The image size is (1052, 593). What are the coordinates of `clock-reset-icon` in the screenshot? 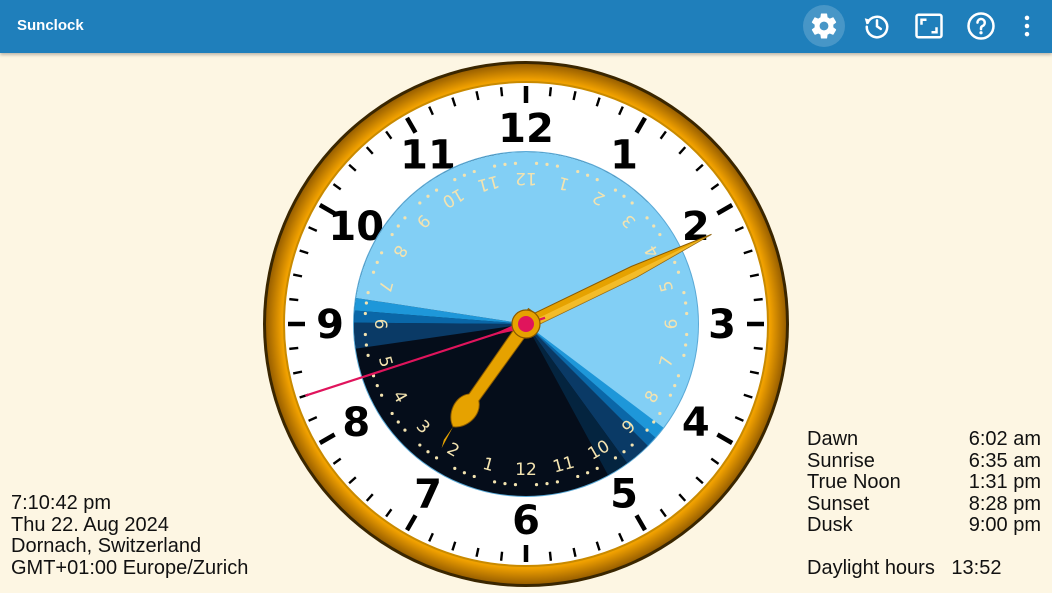 It's located at (876, 27).